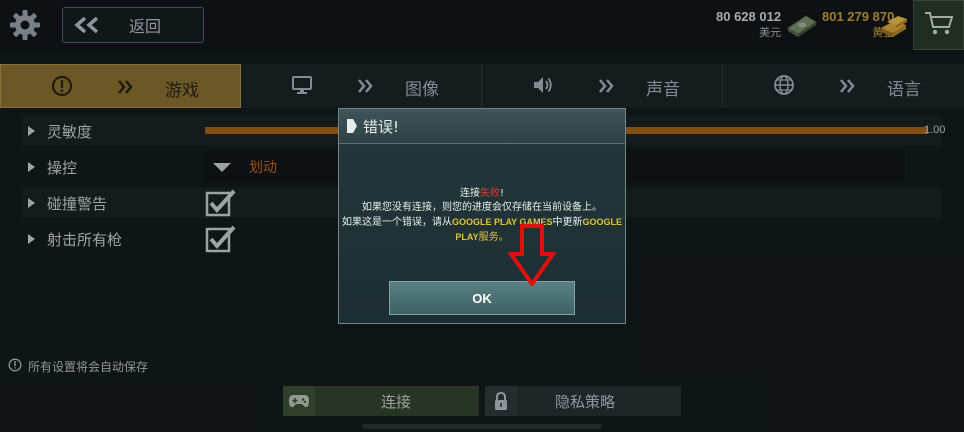 The image size is (964, 432). Describe the element at coordinates (482, 222) in the screenshot. I see `message-line-3: 如果这是一个错误，请从GOOGLE PLAY GAMES中更新GOOGLE` at that location.